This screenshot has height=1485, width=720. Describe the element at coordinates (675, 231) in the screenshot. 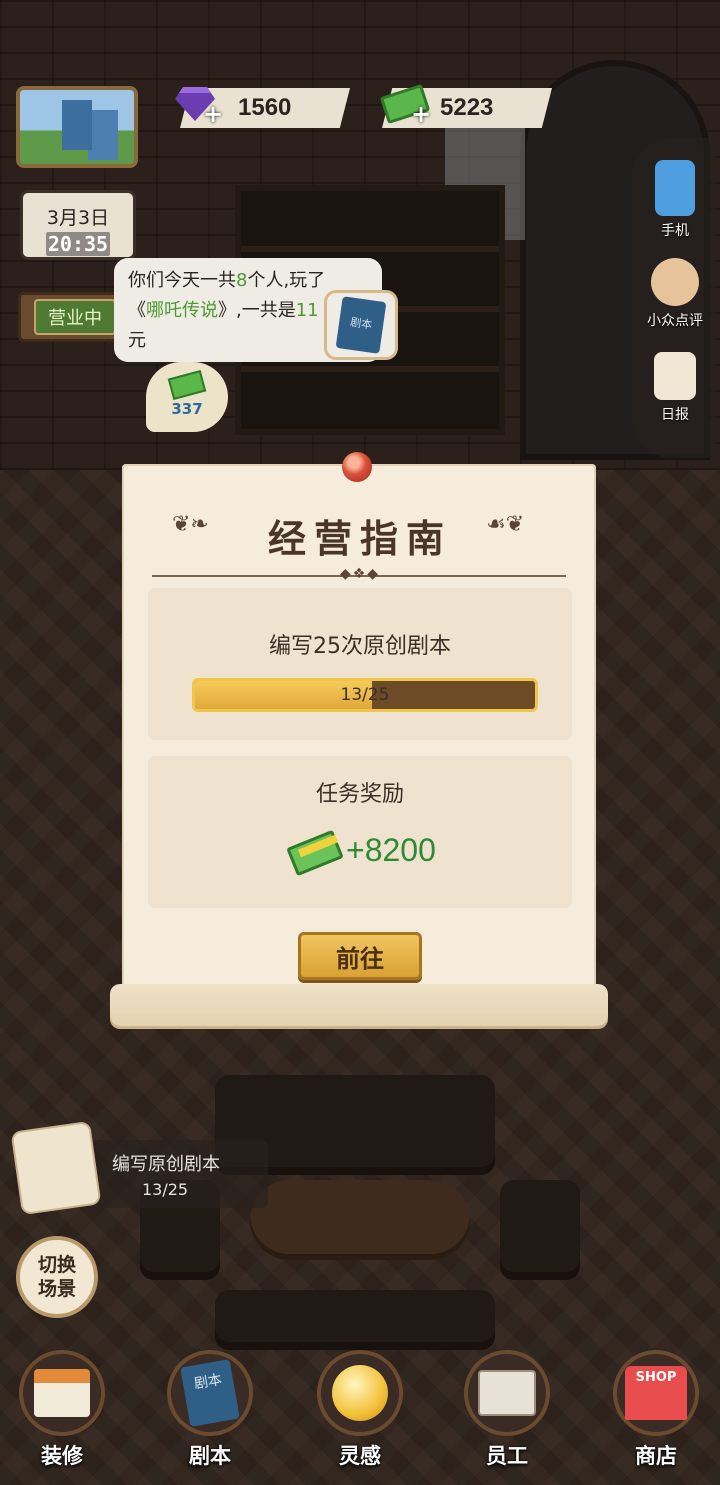

I see `side-button-label: 手机` at that location.